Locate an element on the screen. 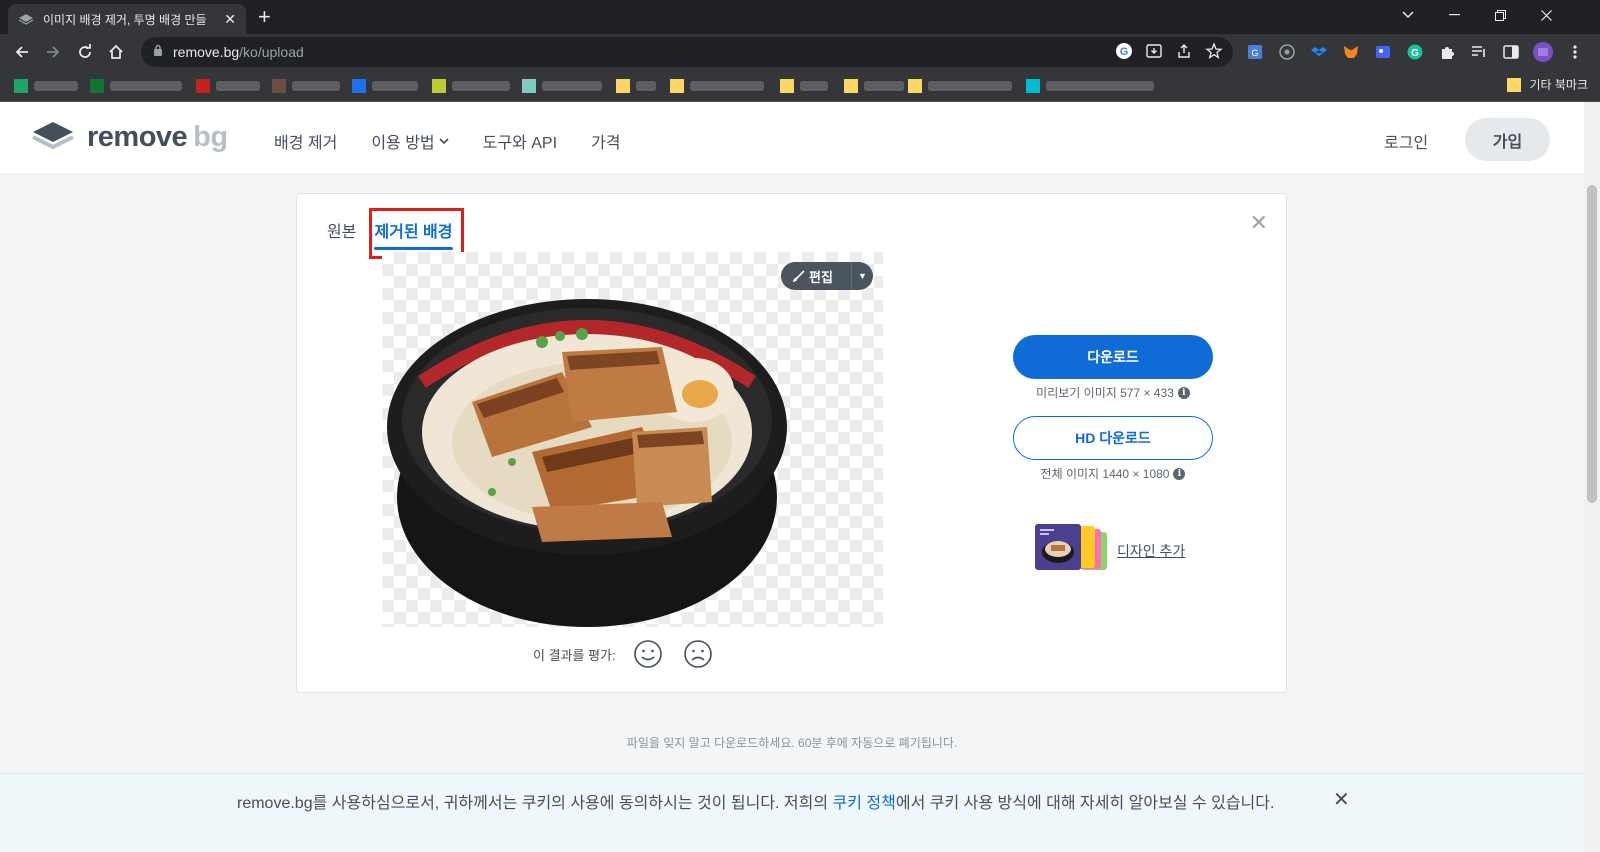 The image size is (1600, 852). nav-tools-api: 도구와 API is located at coordinates (520, 141).